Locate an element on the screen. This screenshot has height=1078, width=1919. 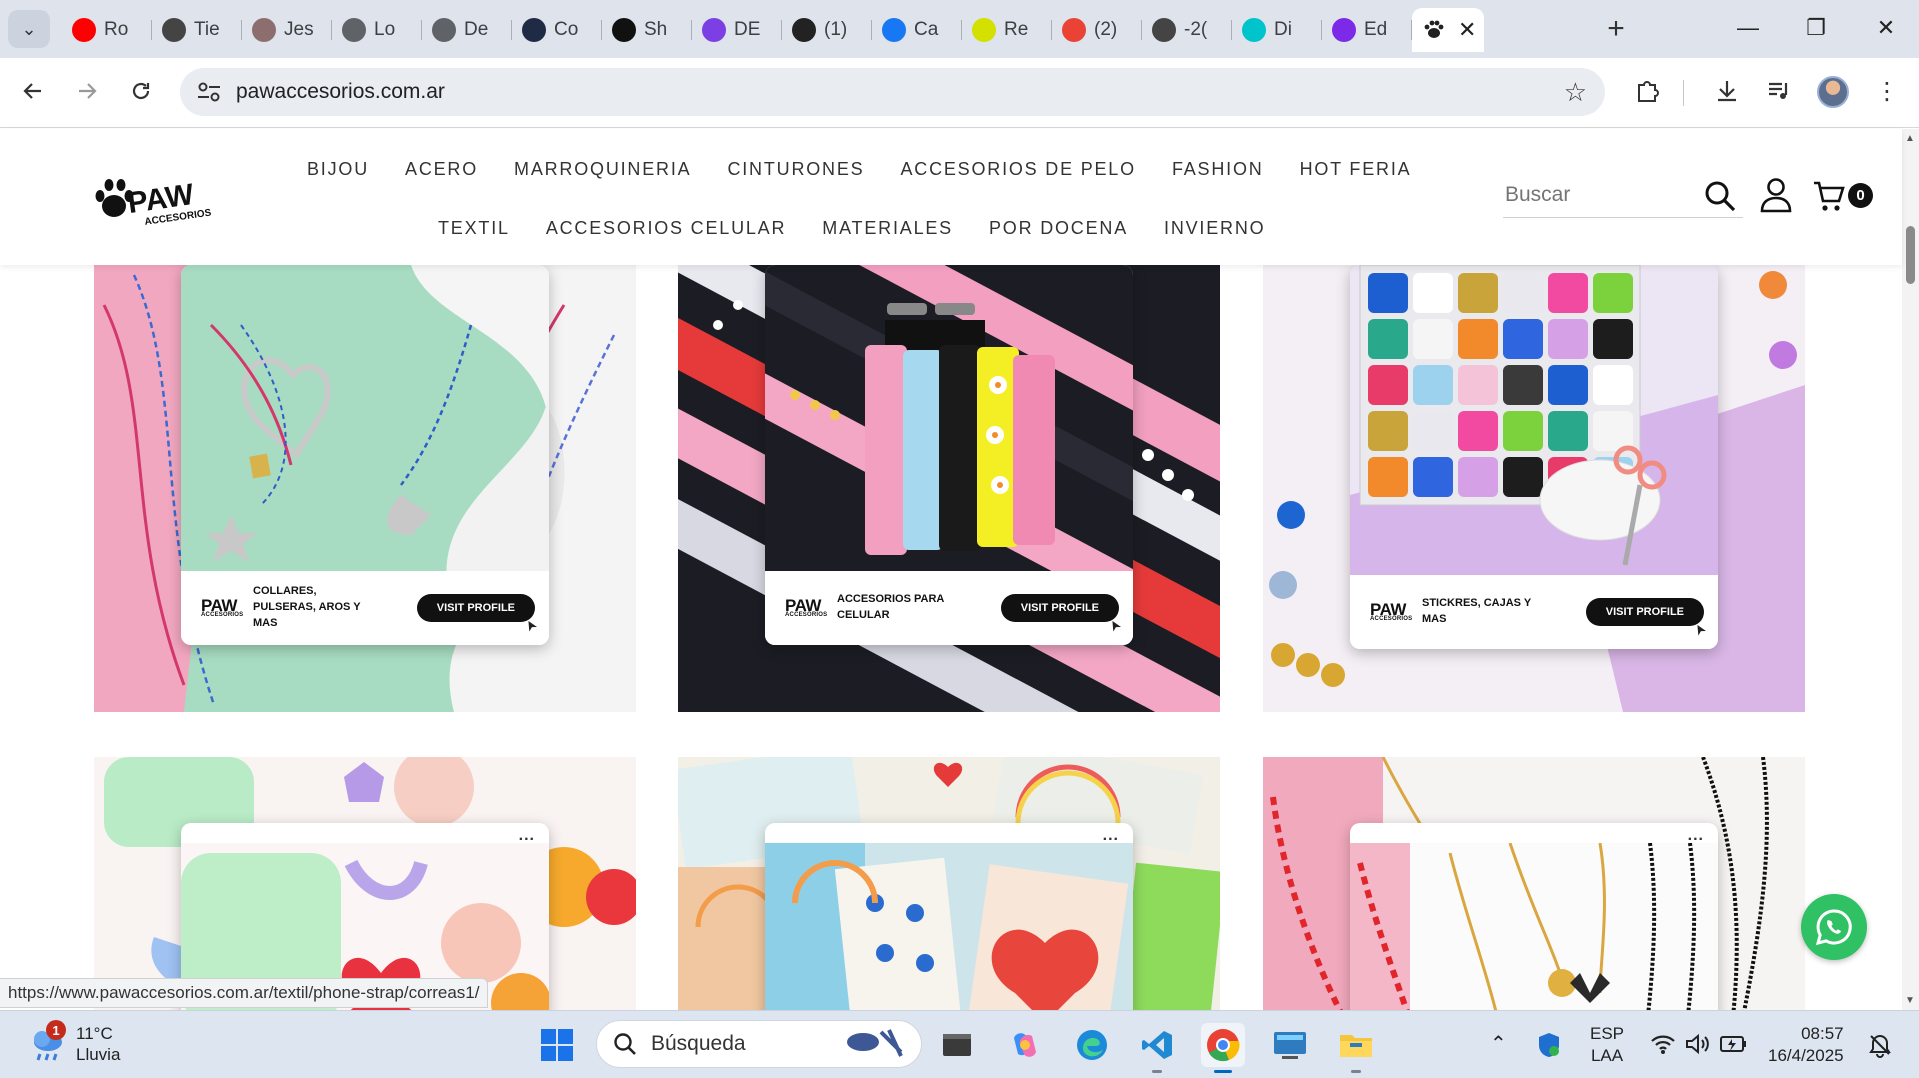
nav-link: FASHION is located at coordinates (1218, 169).